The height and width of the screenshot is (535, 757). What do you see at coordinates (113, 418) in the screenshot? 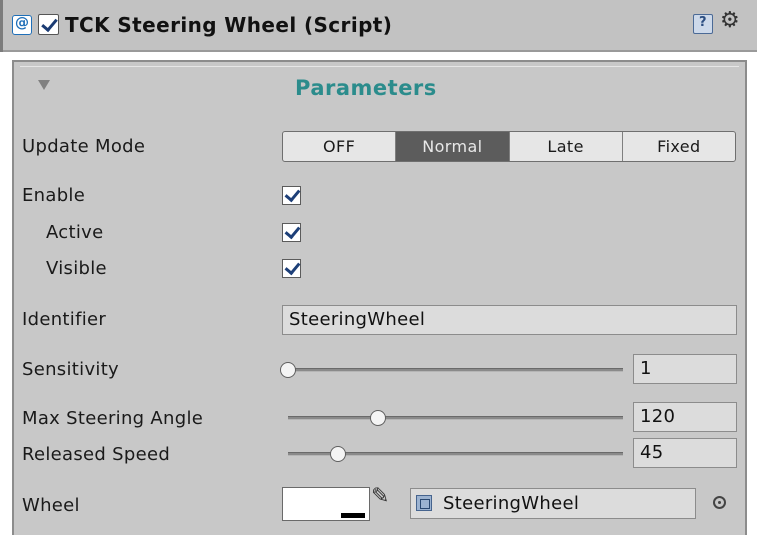
I see `max-steering-angle-label: Max Steering Angle` at bounding box center [113, 418].